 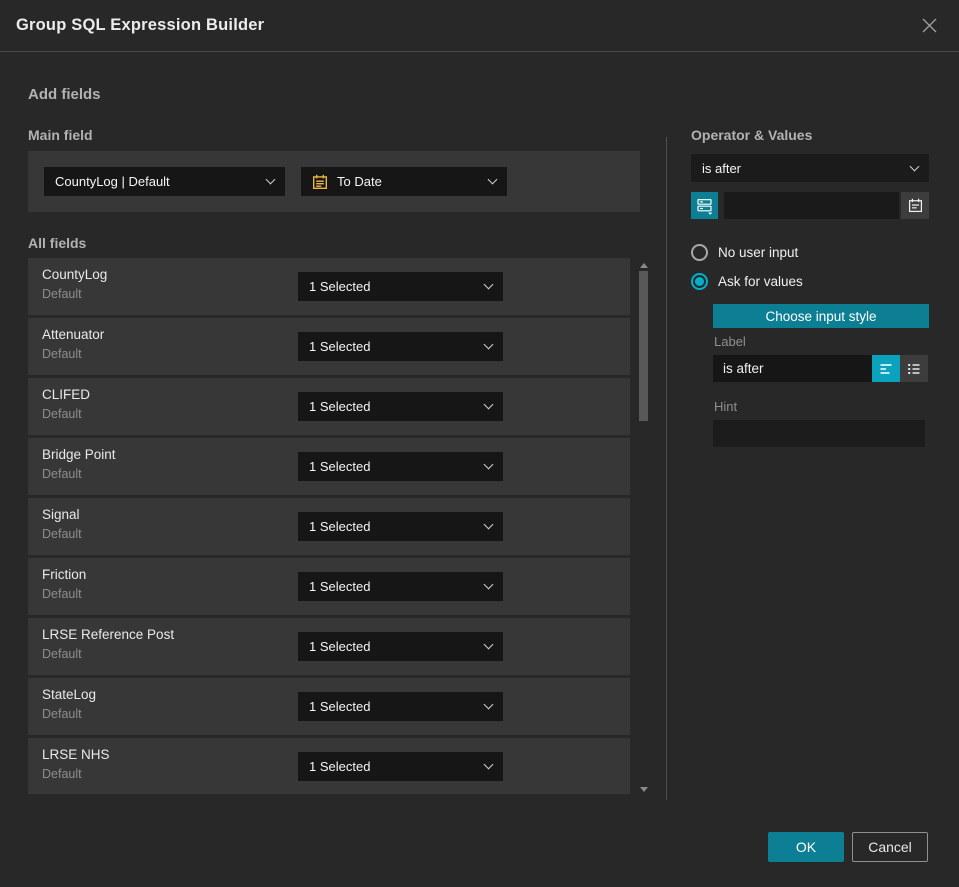 What do you see at coordinates (140, 25) in the screenshot?
I see `dialog-title: Group SQL Expression Builder` at bounding box center [140, 25].